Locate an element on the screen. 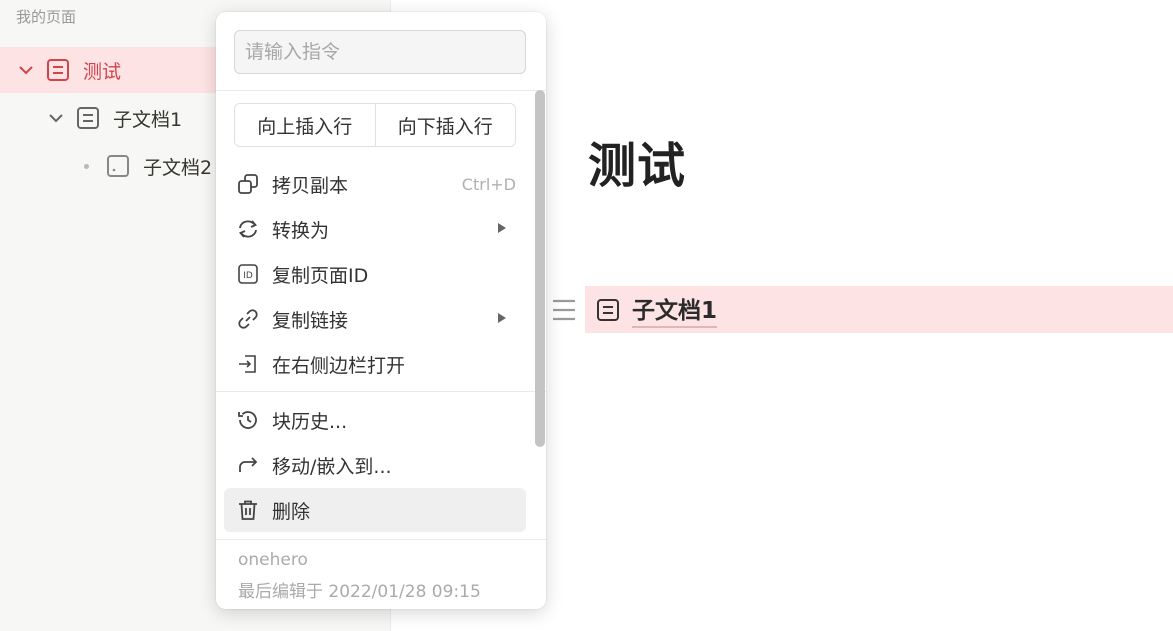 Image resolution: width=1173 pixels, height=631 pixels. sidebar-section-title: 我的页面 is located at coordinates (46, 17).